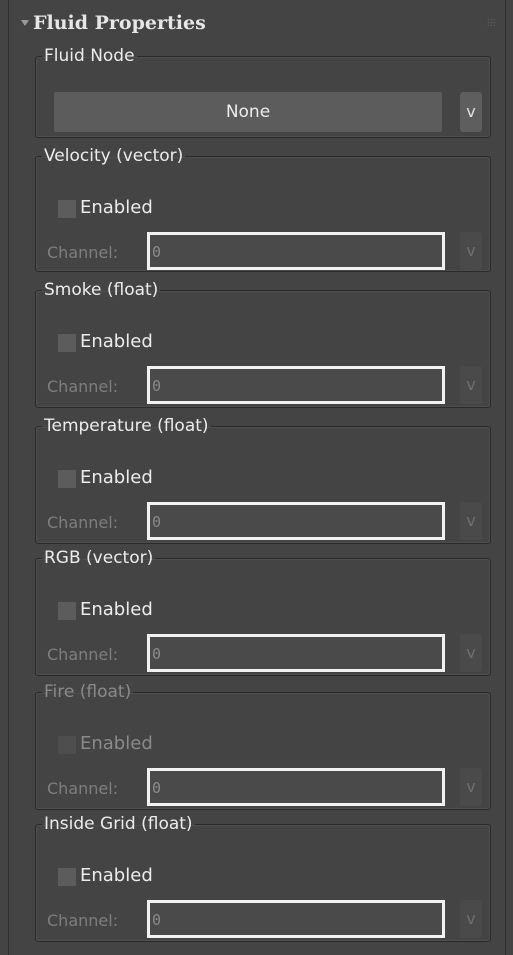  I want to click on rollout-title: Fluid Properties, so click(119, 23).